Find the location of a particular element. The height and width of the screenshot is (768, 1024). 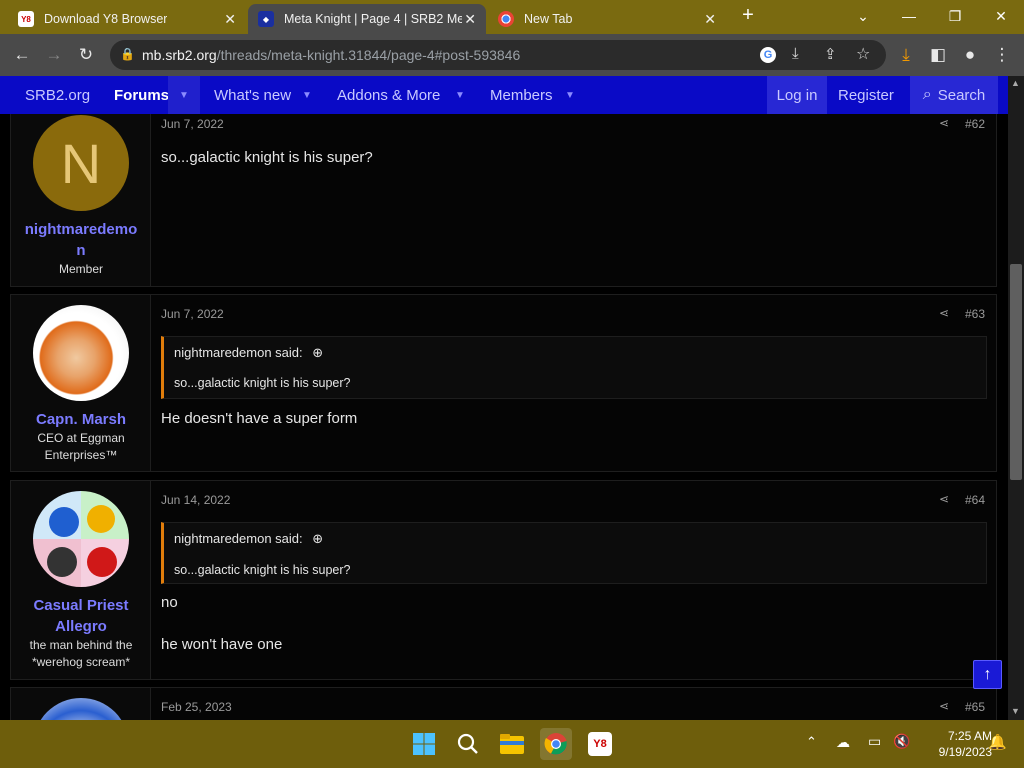

google-lens-icon: G is located at coordinates (768, 55).